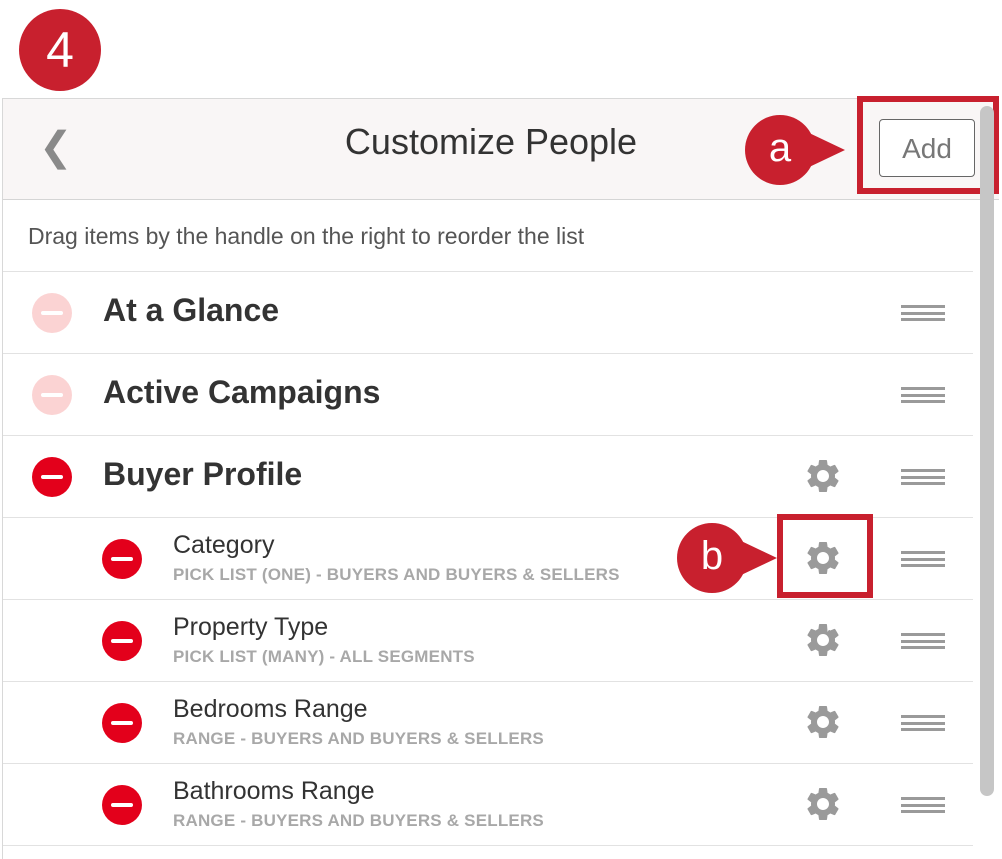 This screenshot has width=1002, height=859. I want to click on callout-a-label: a, so click(780, 148).